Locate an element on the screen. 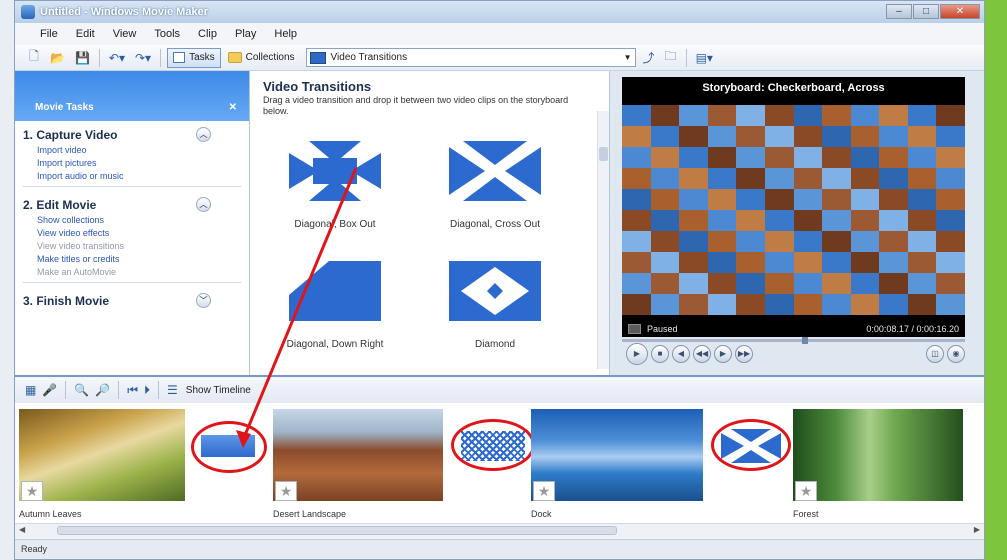  transition-label: Diagonal, Box Out is located at coordinates (335, 224).